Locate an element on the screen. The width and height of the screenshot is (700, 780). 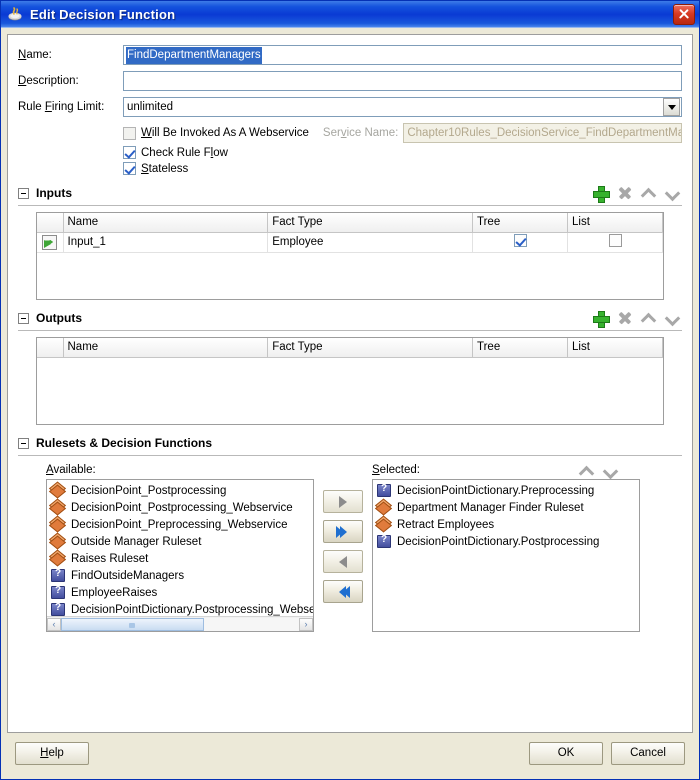
selected-move-up-icon is located at coordinates (586, 471).